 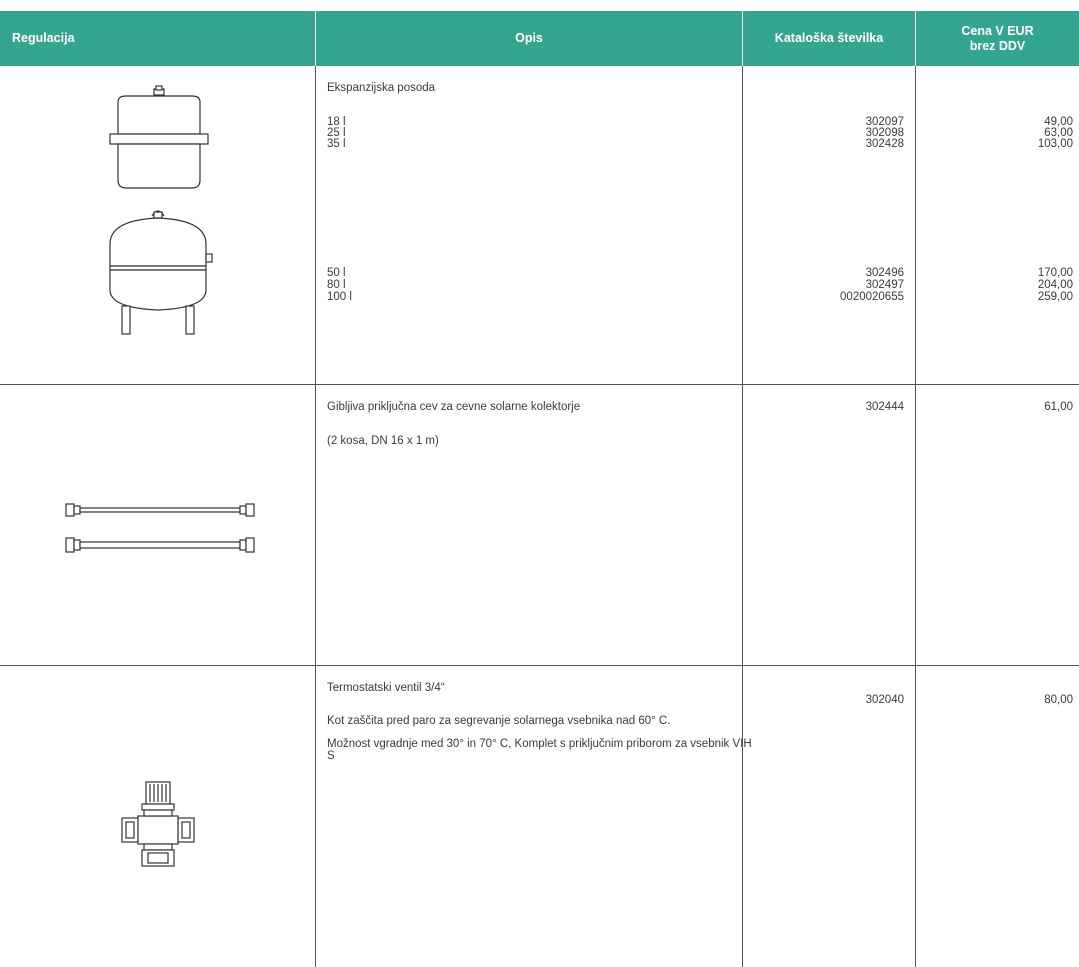 I want to click on price-value: 80,00, so click(x=1058, y=700).